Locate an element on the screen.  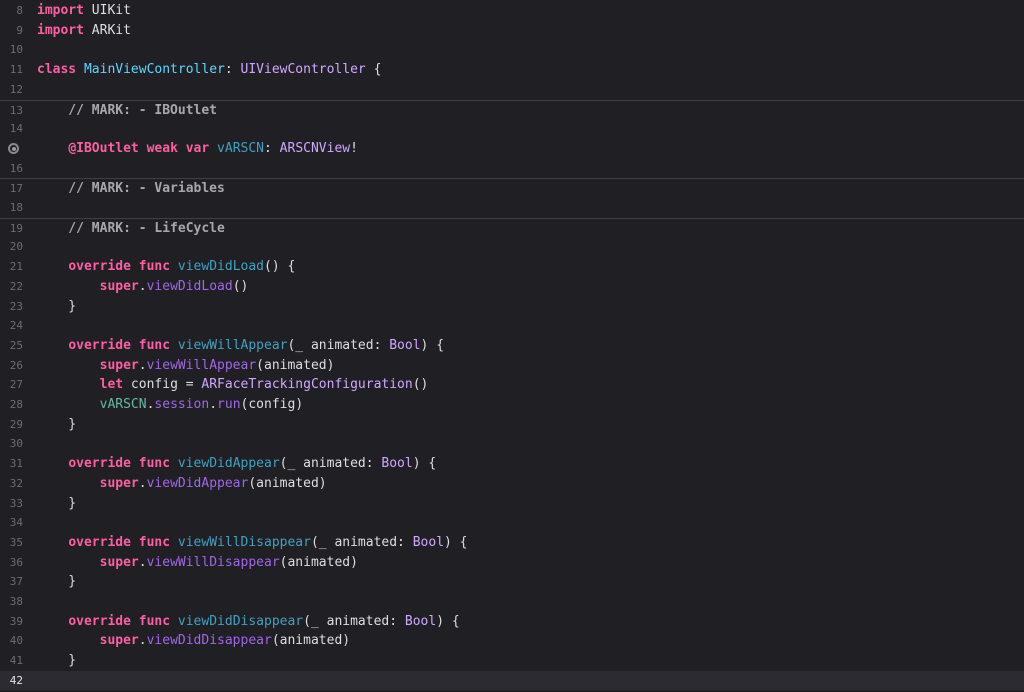
line-number: 13 is located at coordinates (11, 111).